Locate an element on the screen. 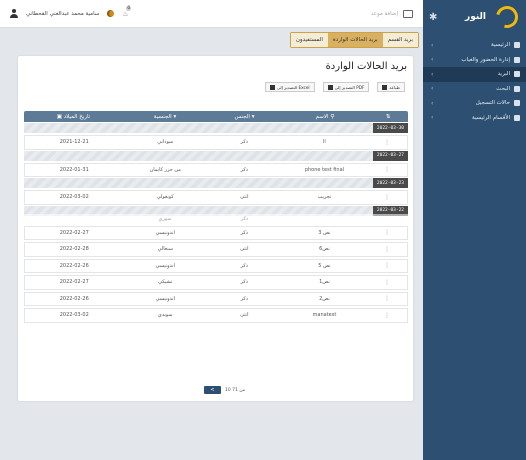 Image resolution: width=526 pixels, height=460 pixels. export-excel-button: التصدير إلى Excel is located at coordinates (289, 87).